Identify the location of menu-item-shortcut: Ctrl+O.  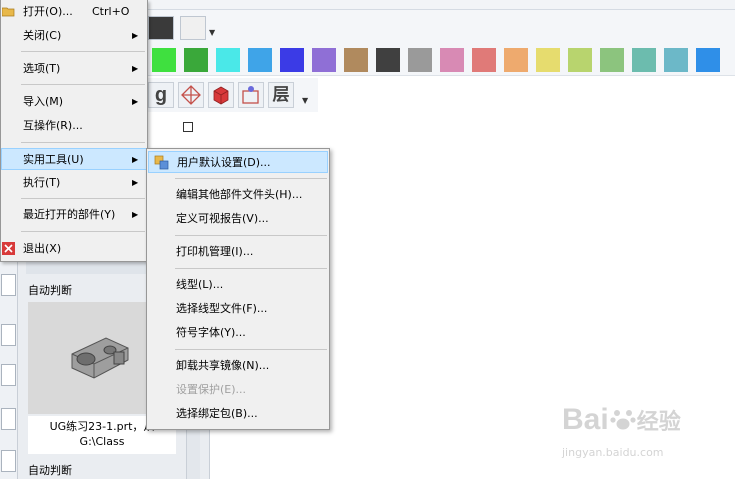
(111, 11).